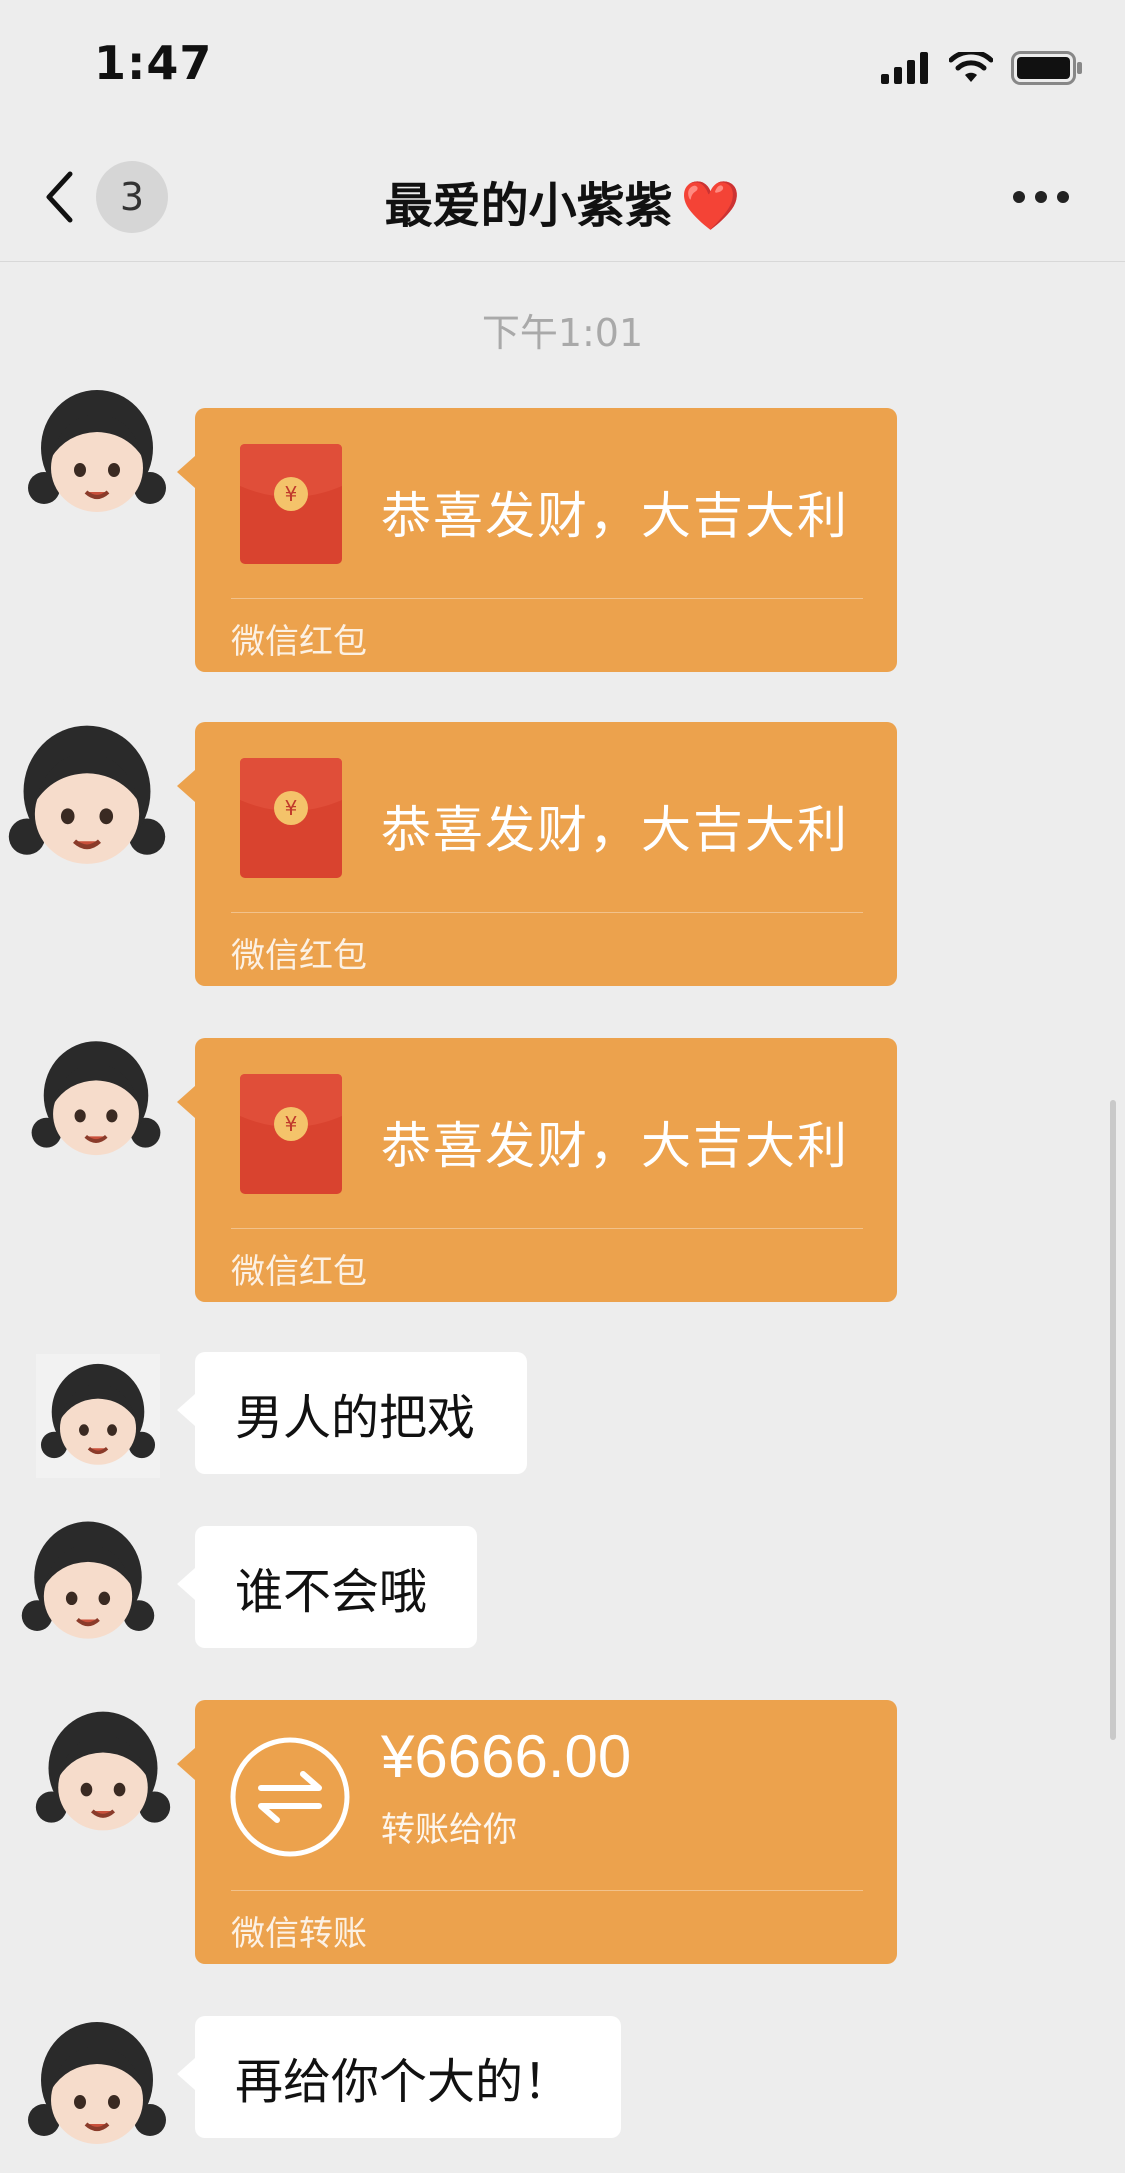 The width and height of the screenshot is (1125, 2173). I want to click on text-bubble: 谁不会哦, so click(327, 1587).